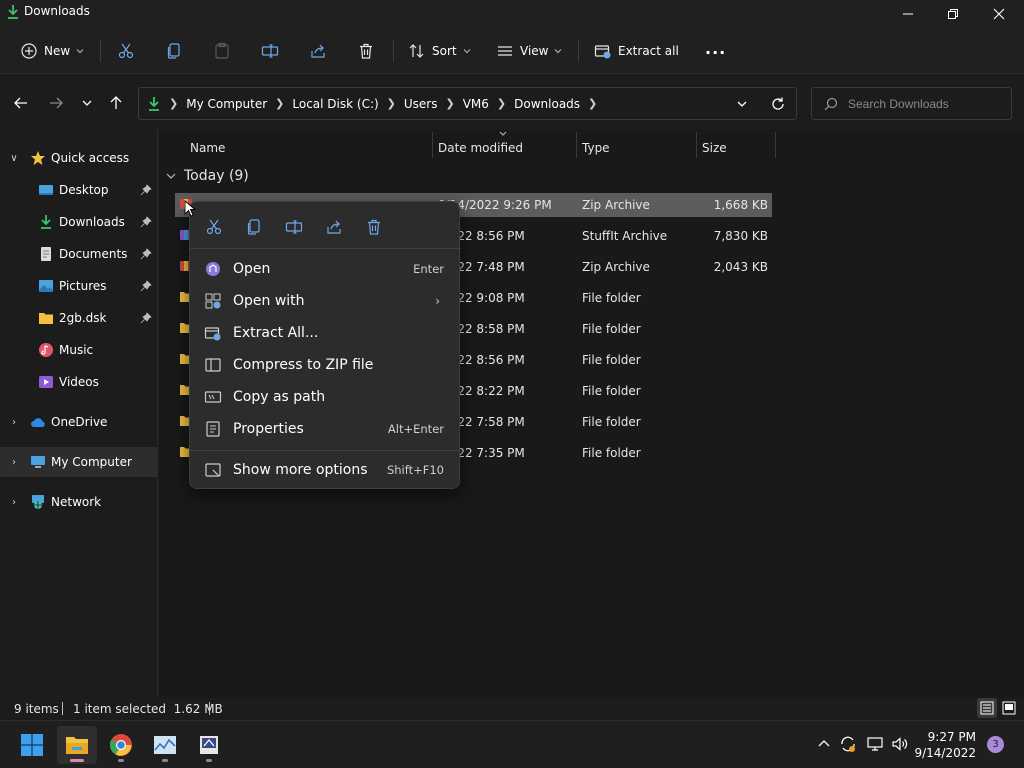 The width and height of the screenshot is (1024, 768). I want to click on taskbar-task-manager, so click(165, 745).